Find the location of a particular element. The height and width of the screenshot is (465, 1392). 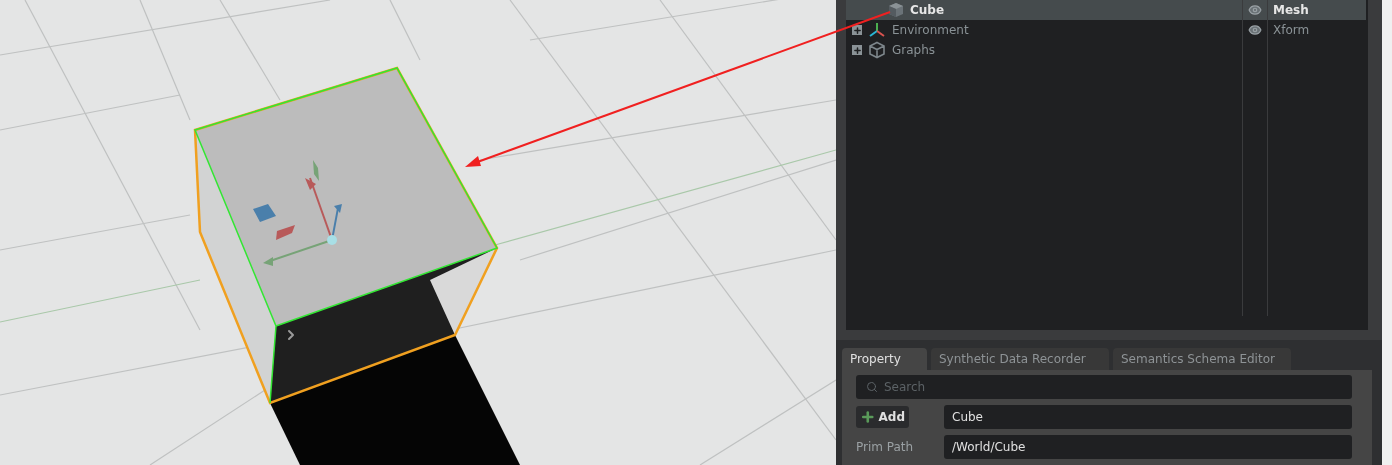

plus-icon is located at coordinates (868, 417).